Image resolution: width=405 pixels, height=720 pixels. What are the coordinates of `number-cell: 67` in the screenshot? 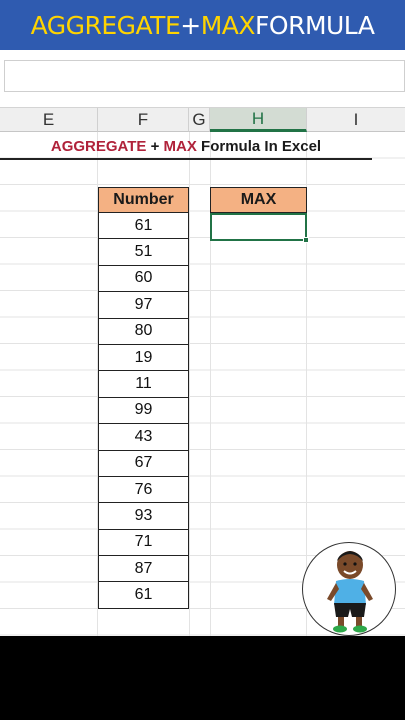 It's located at (143, 463).